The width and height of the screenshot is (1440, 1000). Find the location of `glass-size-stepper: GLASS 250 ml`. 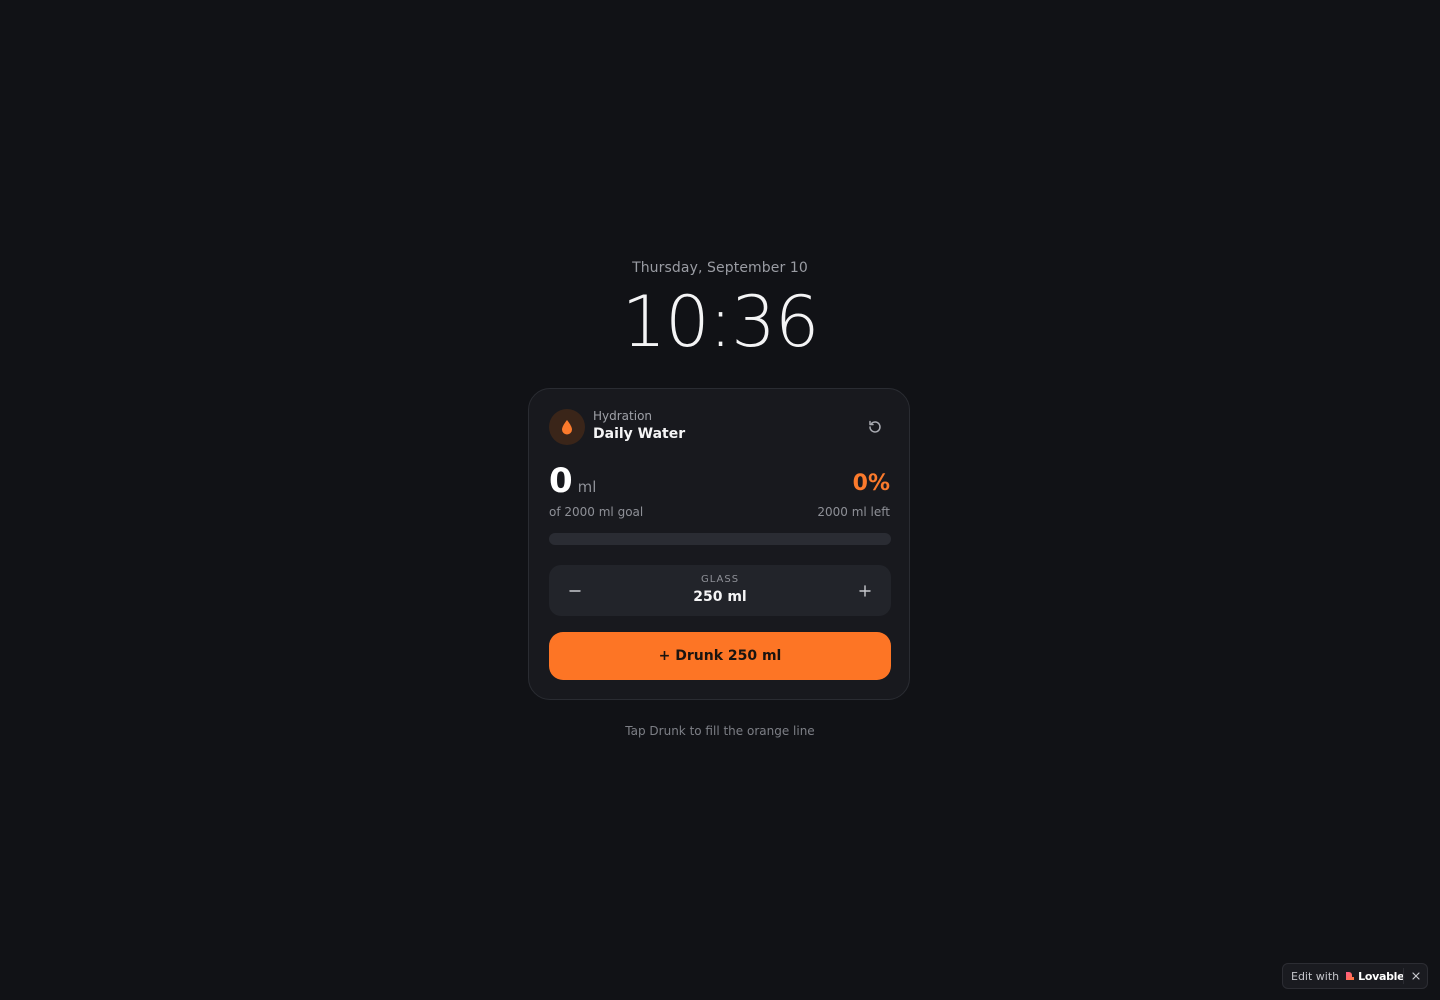

glass-size-stepper: GLASS 250 ml is located at coordinates (720, 590).